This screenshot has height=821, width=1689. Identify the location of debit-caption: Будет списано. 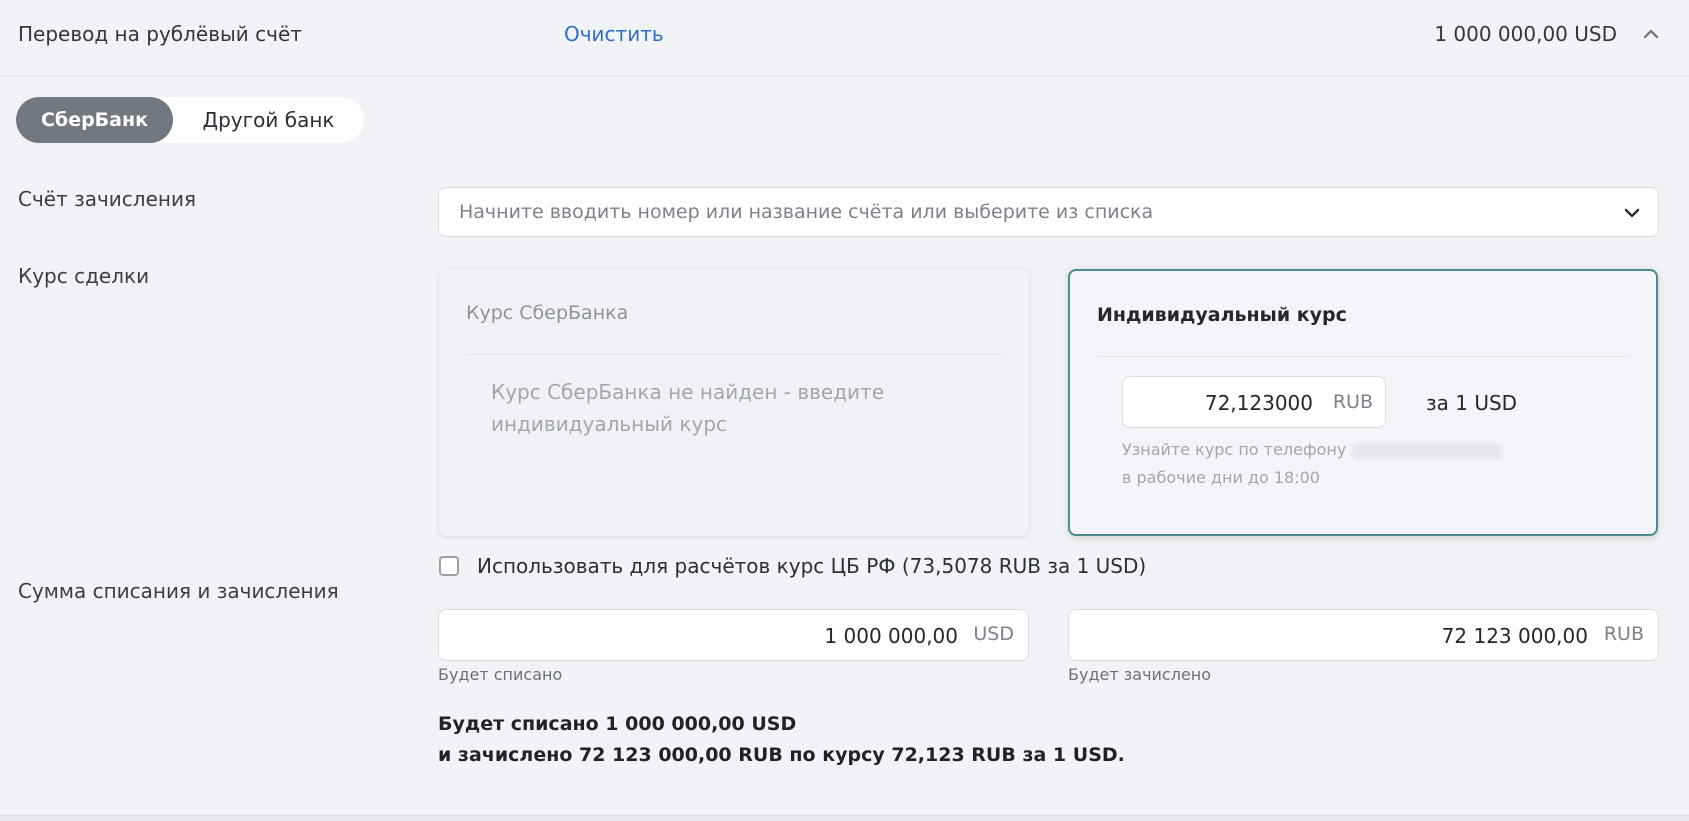
(500, 674).